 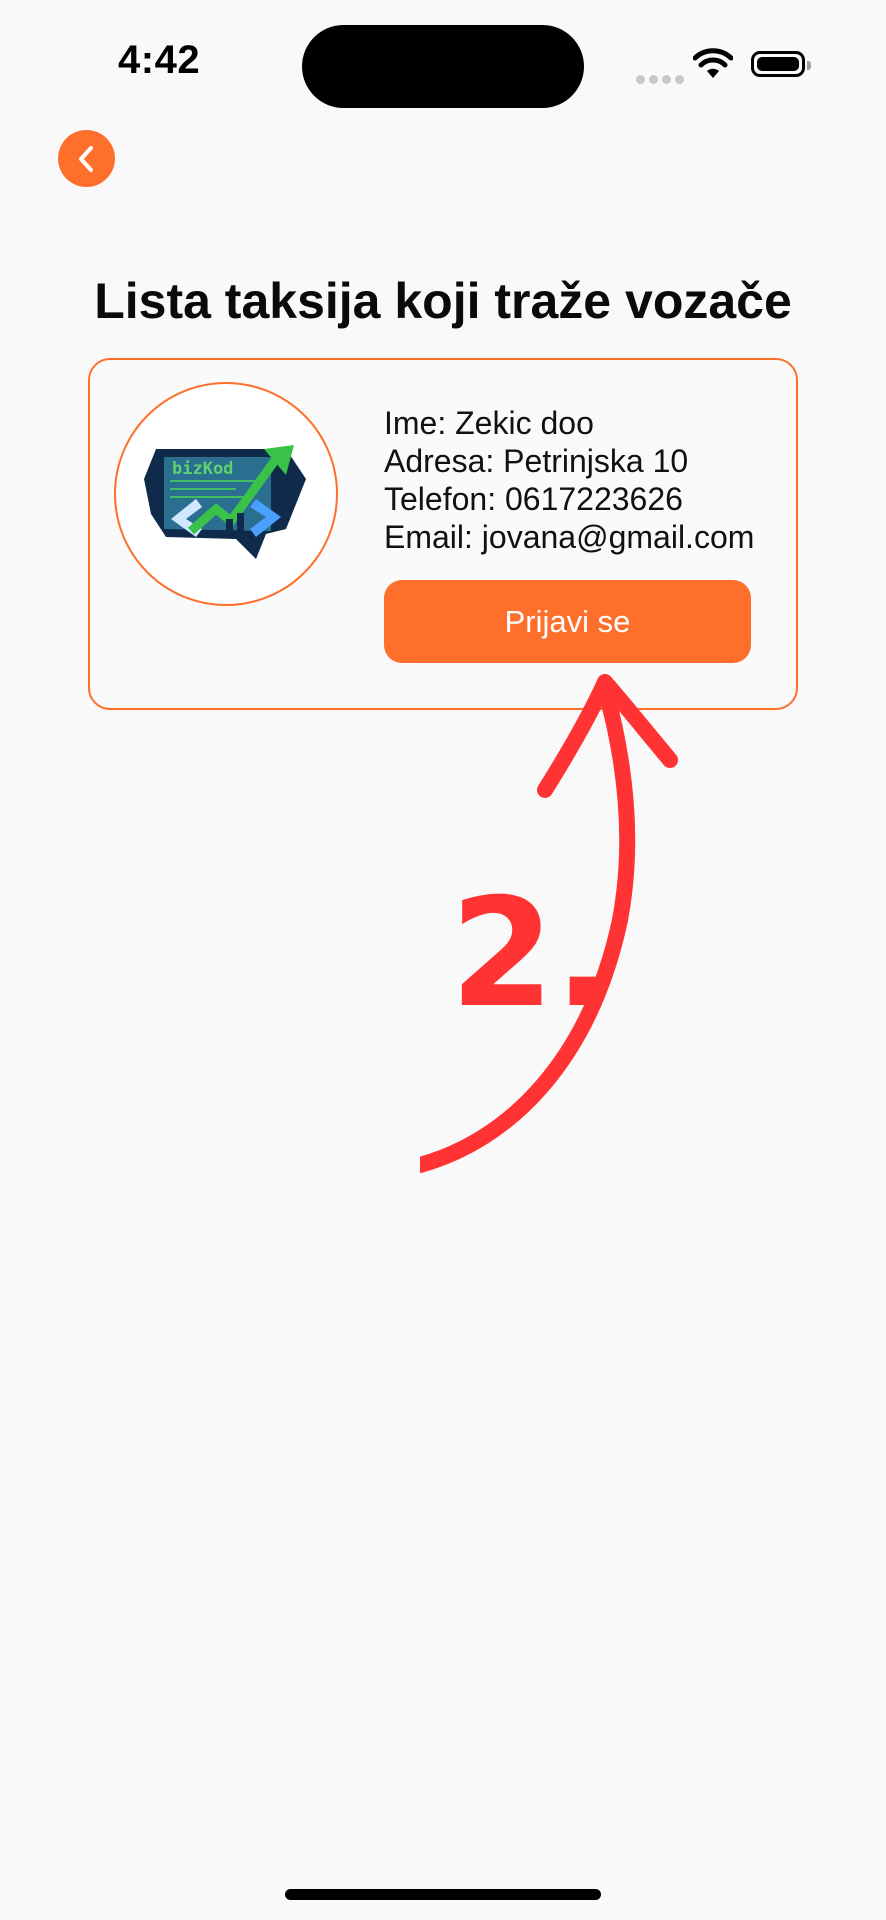 What do you see at coordinates (225, 502) in the screenshot?
I see `bizkod-logo-icon: bizKod` at bounding box center [225, 502].